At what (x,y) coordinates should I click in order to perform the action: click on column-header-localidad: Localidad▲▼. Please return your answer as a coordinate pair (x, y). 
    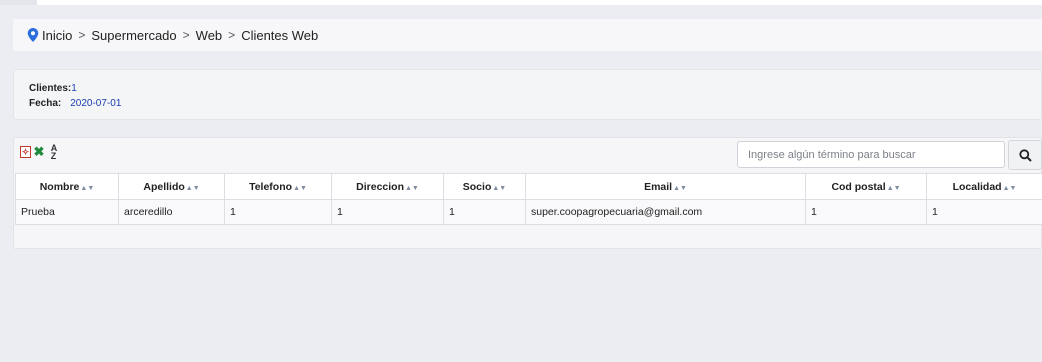
    Looking at the image, I should click on (984, 186).